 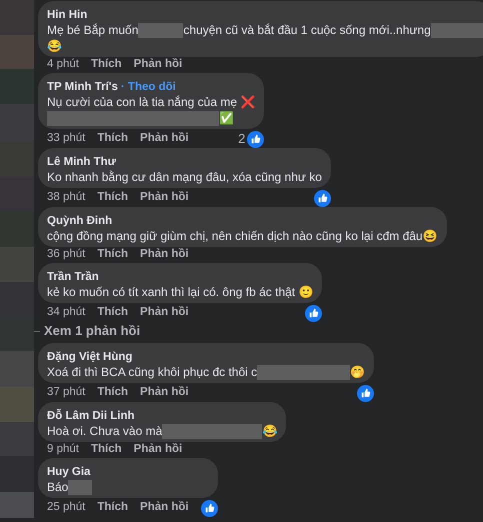 What do you see at coordinates (57, 487) in the screenshot?
I see `comment-text: Báo` at bounding box center [57, 487].